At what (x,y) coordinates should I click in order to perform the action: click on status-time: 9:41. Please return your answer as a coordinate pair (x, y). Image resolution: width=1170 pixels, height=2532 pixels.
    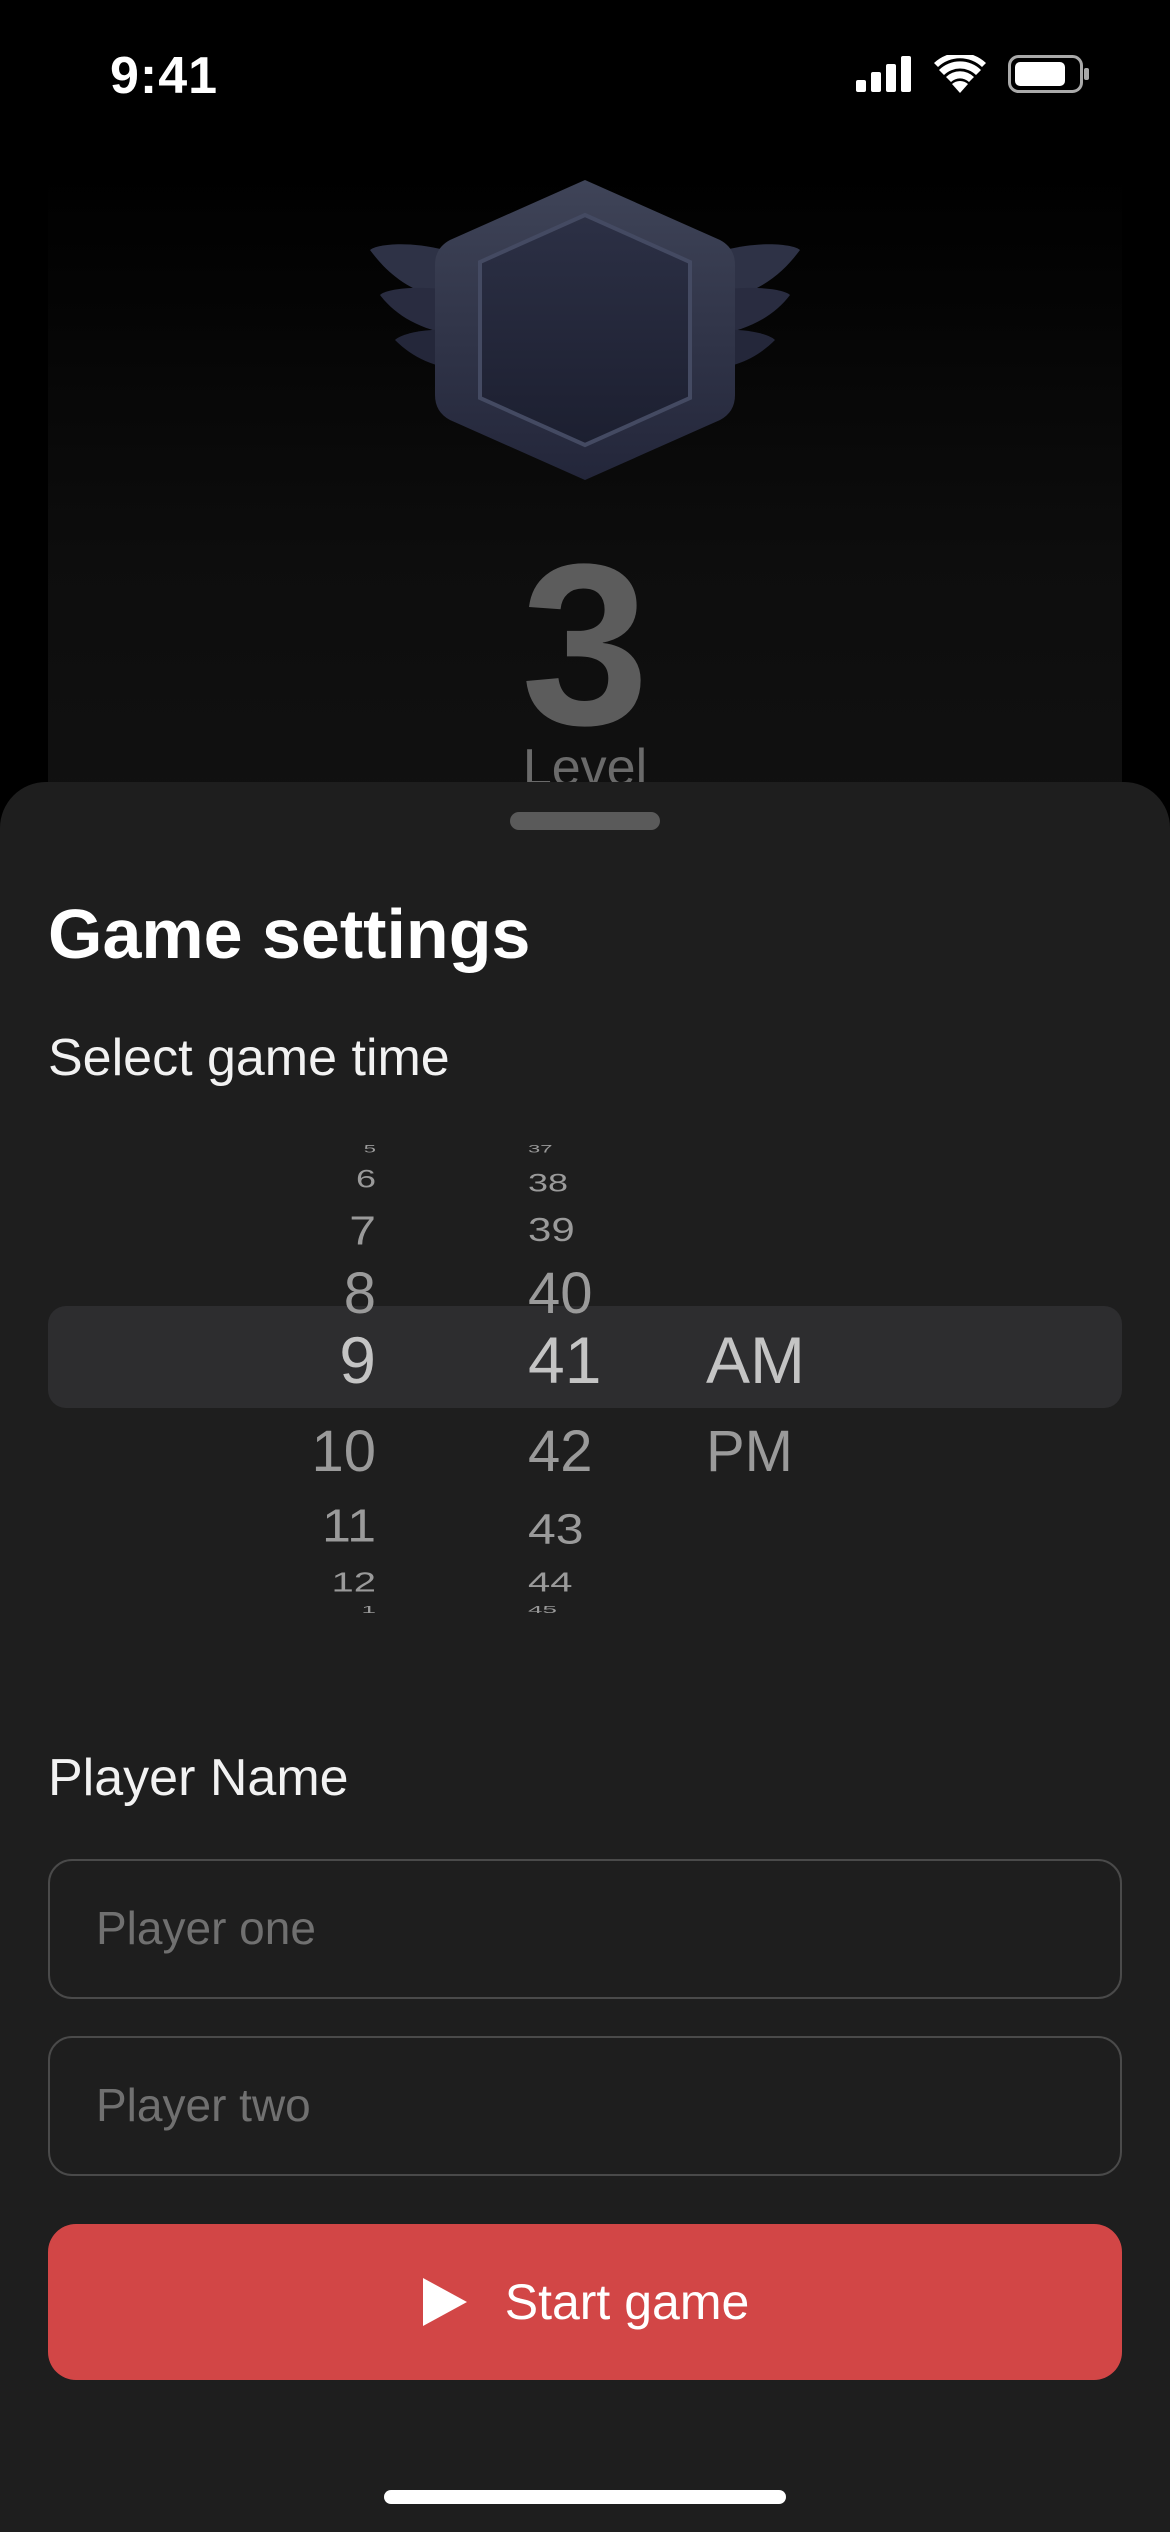
    Looking at the image, I should click on (164, 76).